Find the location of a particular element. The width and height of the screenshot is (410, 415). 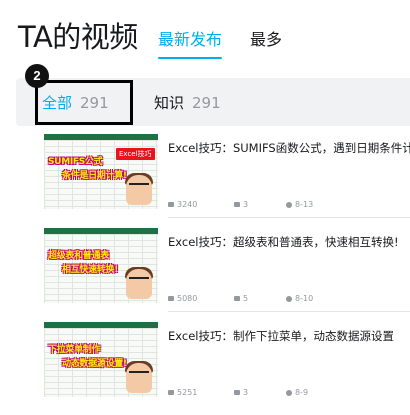

annotation-highlight-box is located at coordinates (84, 102).